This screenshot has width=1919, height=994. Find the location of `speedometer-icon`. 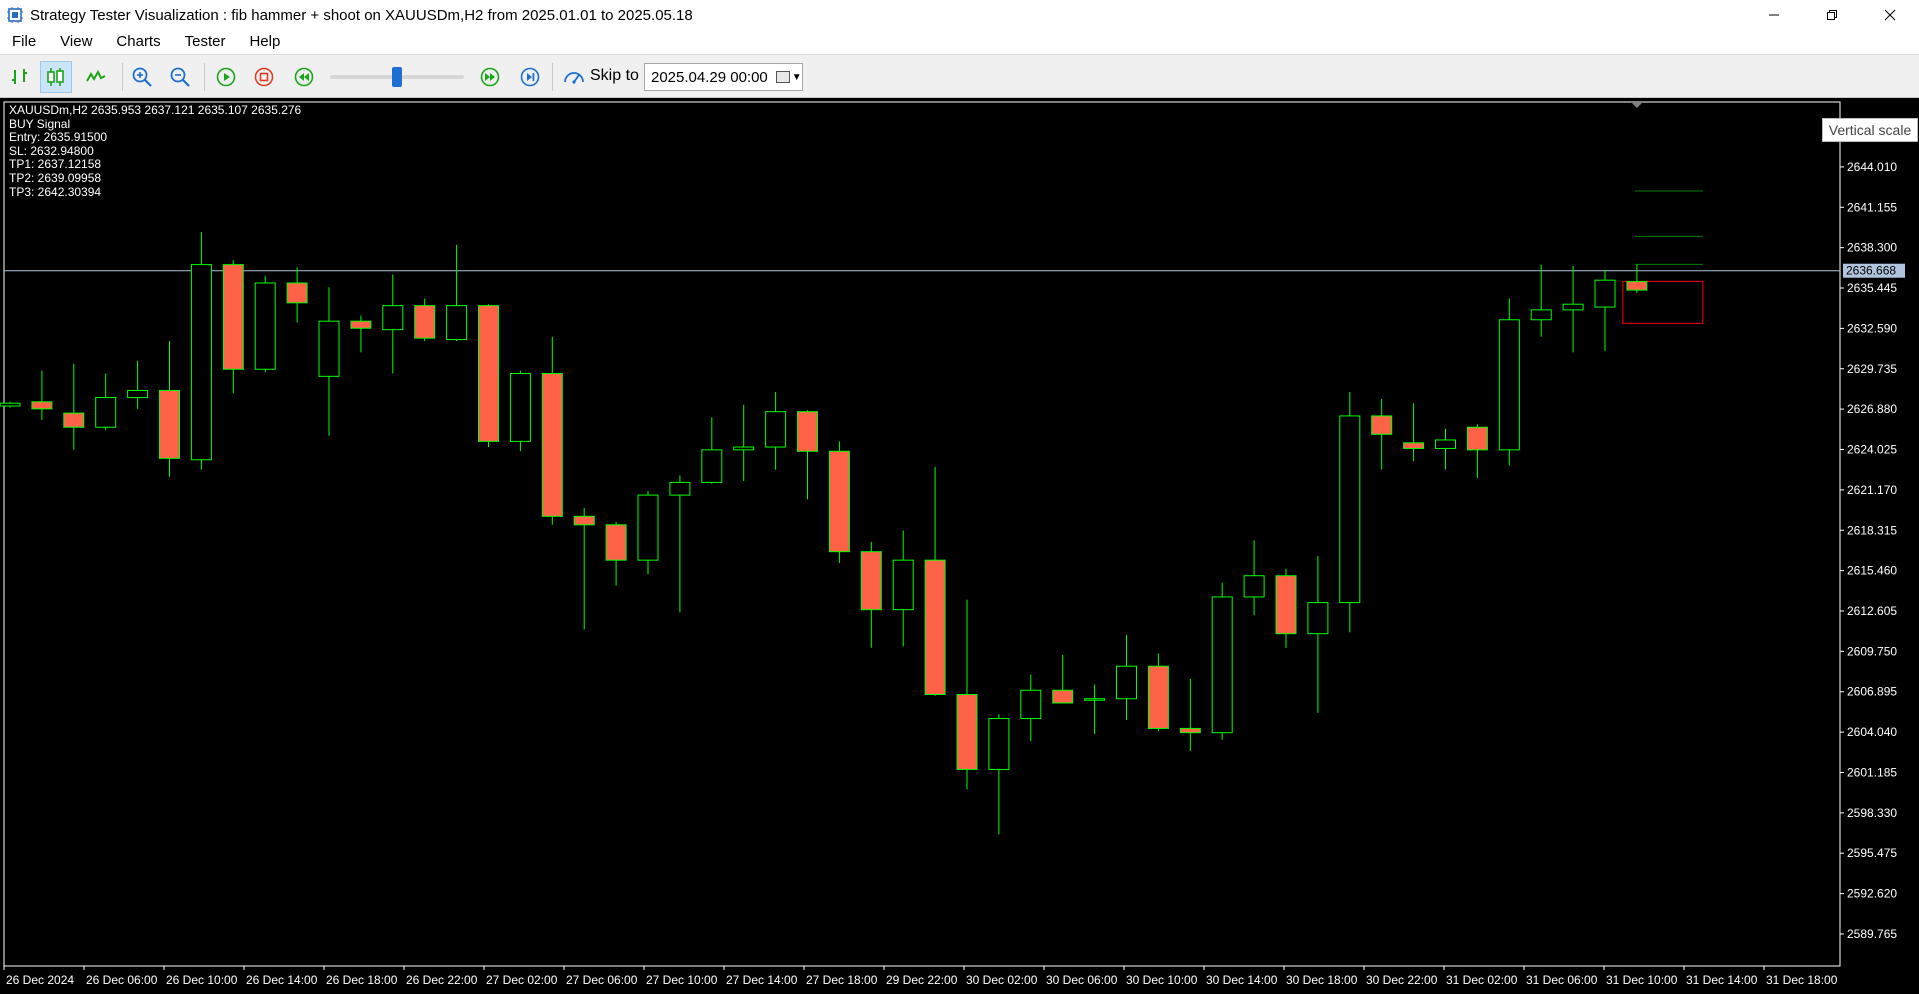

speedometer-icon is located at coordinates (574, 78).